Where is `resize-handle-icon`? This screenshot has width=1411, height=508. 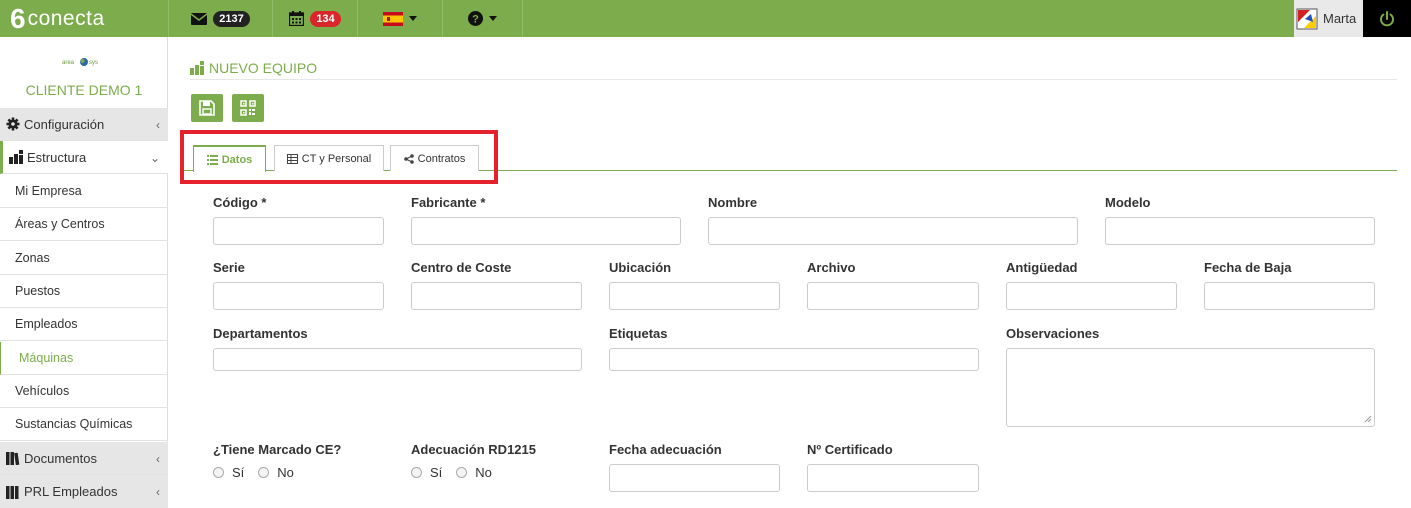
resize-handle-icon is located at coordinates (1368, 419).